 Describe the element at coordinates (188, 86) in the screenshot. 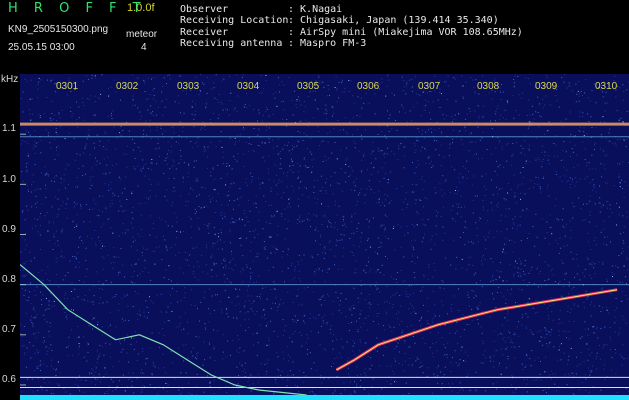

I see `x-tick-label: 0303` at that location.